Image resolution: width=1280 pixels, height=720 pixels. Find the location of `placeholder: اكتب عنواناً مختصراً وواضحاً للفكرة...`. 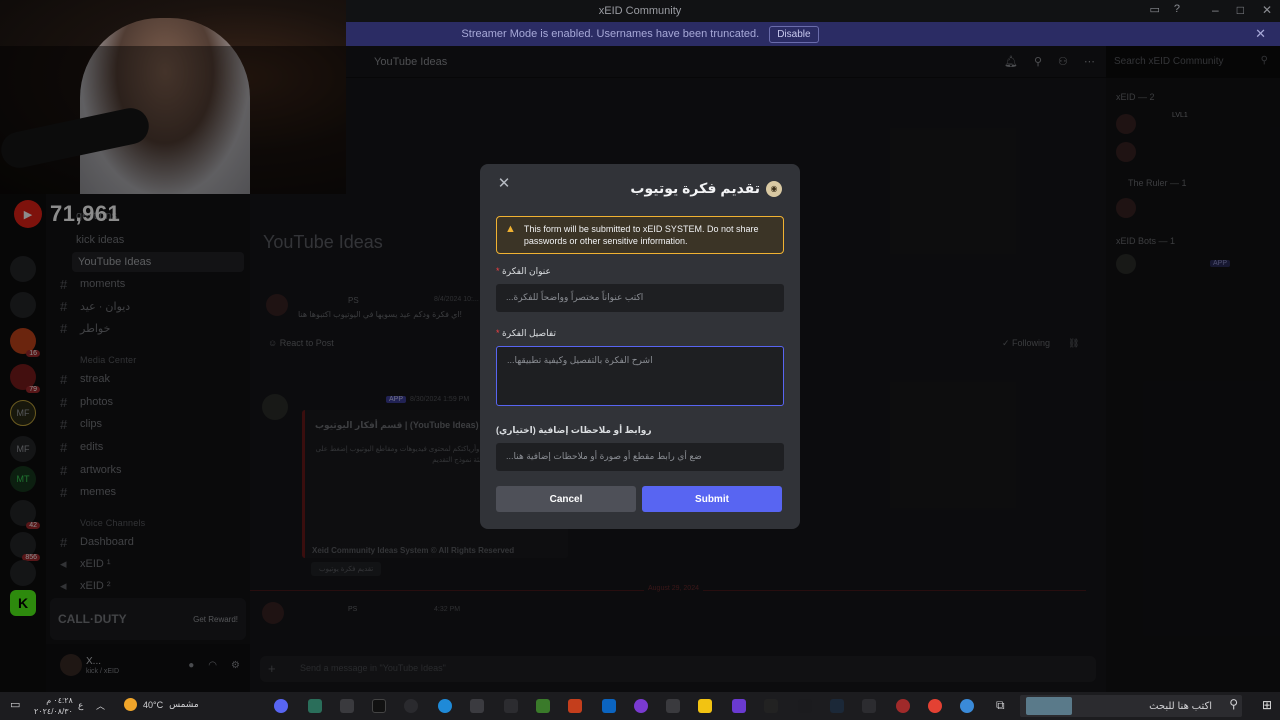

placeholder: اكتب عنواناً مختصراً وواضحاً للفكرة... is located at coordinates (575, 297).